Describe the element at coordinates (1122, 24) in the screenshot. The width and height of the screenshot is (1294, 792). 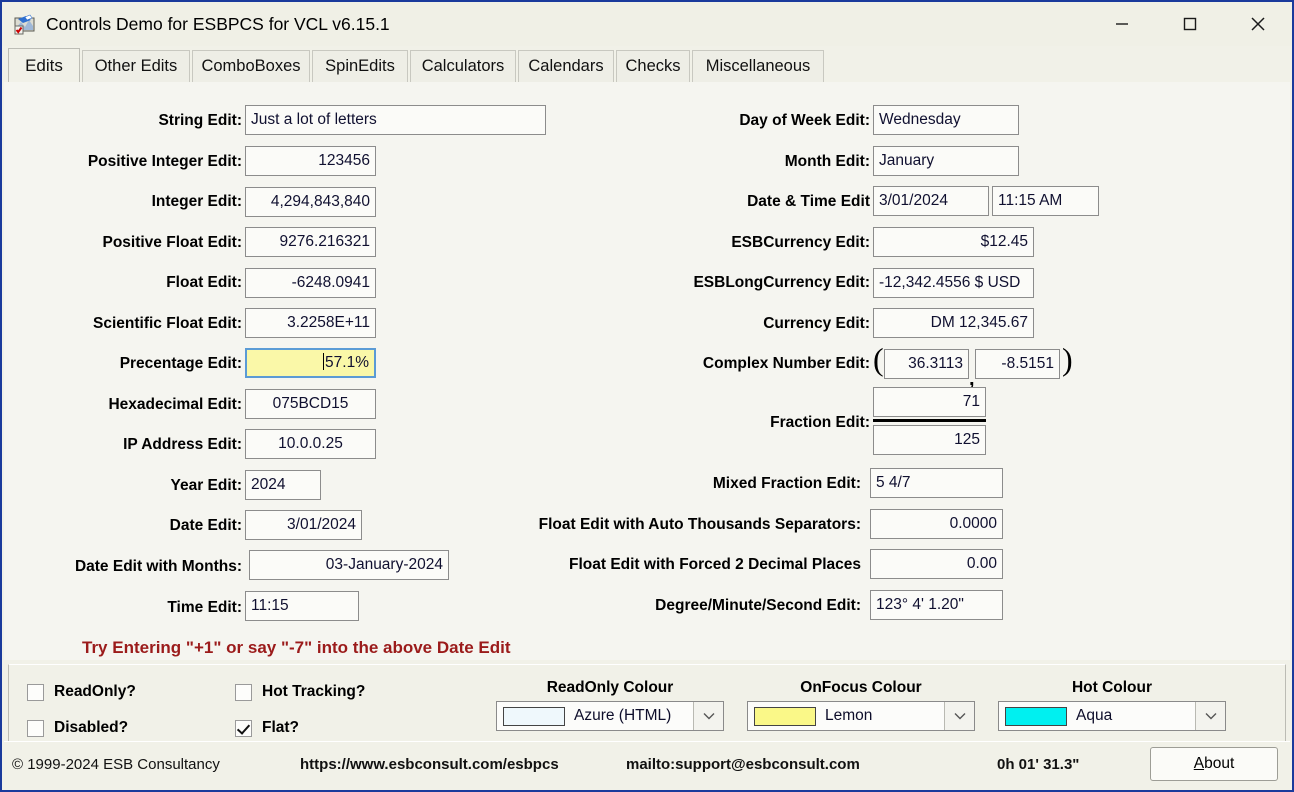
I see `minimize-button` at that location.